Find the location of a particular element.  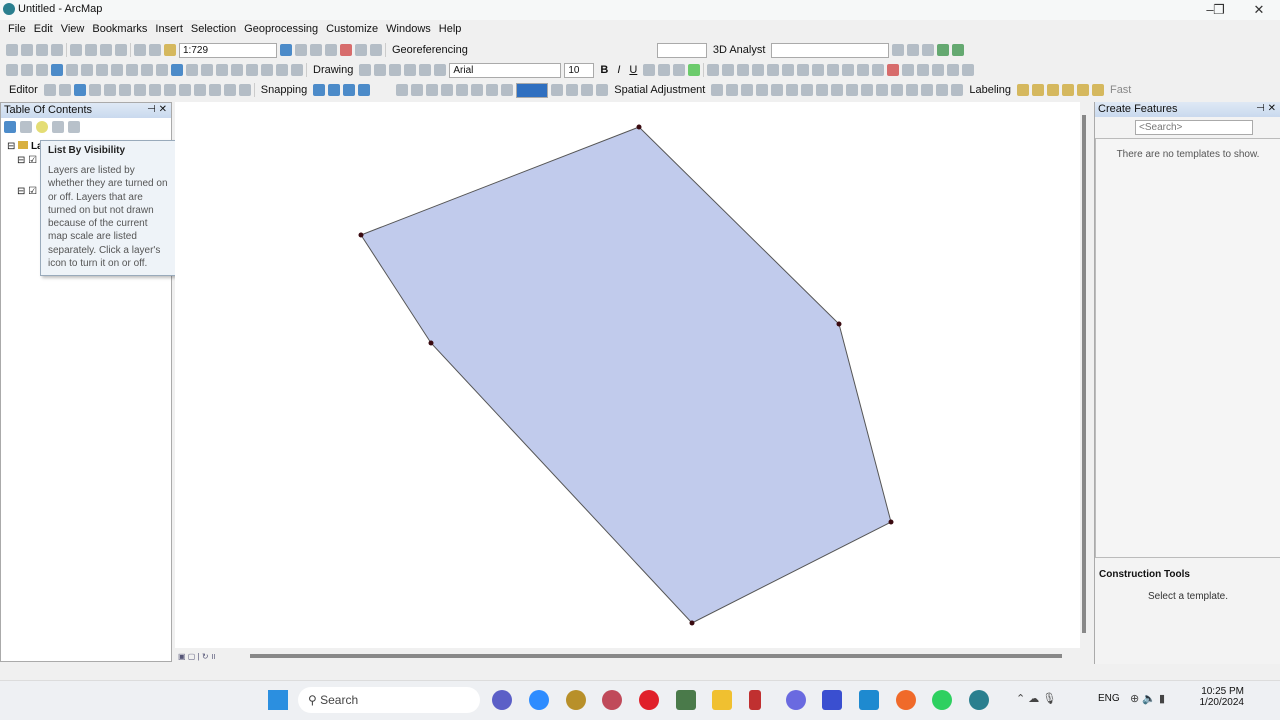

3d-analyst-menu: 3D Analyst is located at coordinates (739, 50).